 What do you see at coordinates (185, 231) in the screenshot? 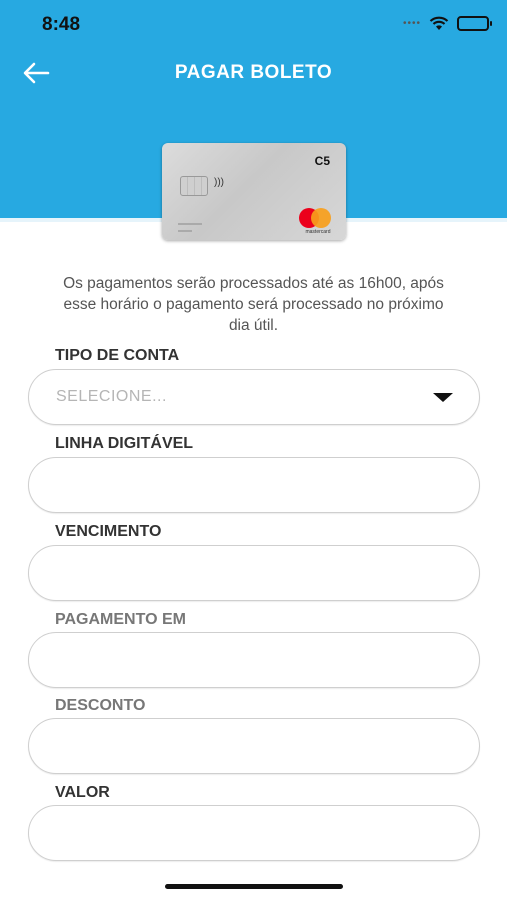
I see `card-number-line` at bounding box center [185, 231].